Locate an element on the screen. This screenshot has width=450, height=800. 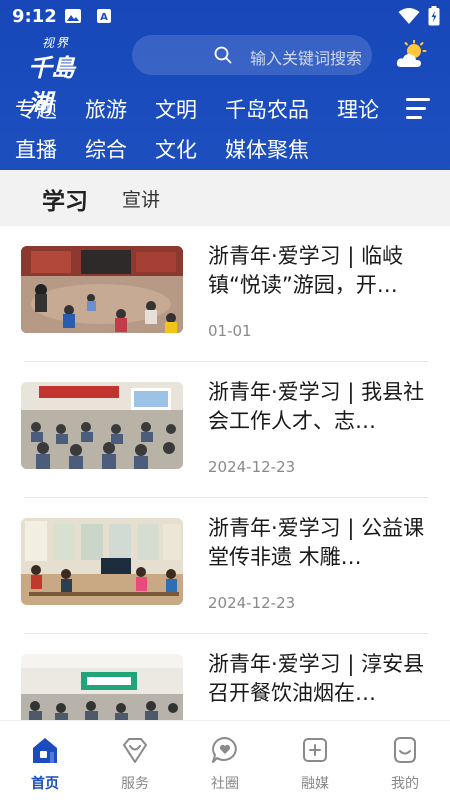
chat-heart-icon is located at coordinates (224, 750).